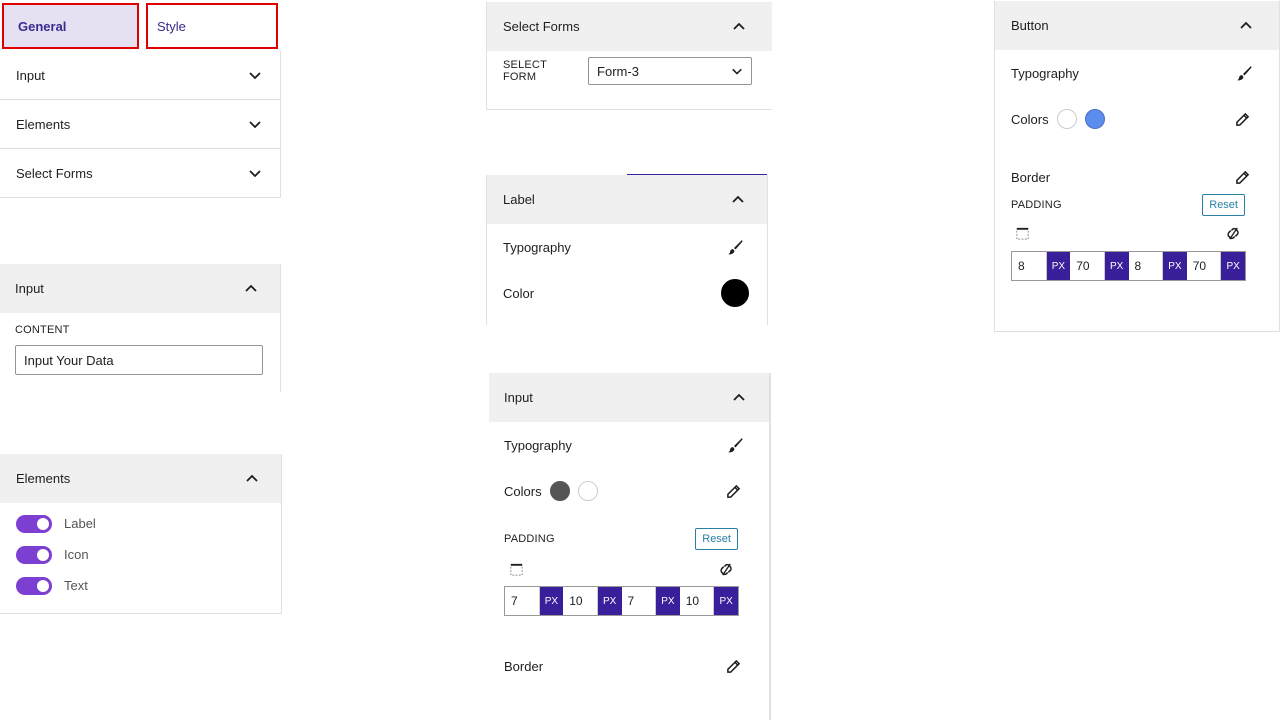 This screenshot has height=720, width=1280. What do you see at coordinates (525, 71) in the screenshot?
I see `select-form-label: SELECT FORM` at bounding box center [525, 71].